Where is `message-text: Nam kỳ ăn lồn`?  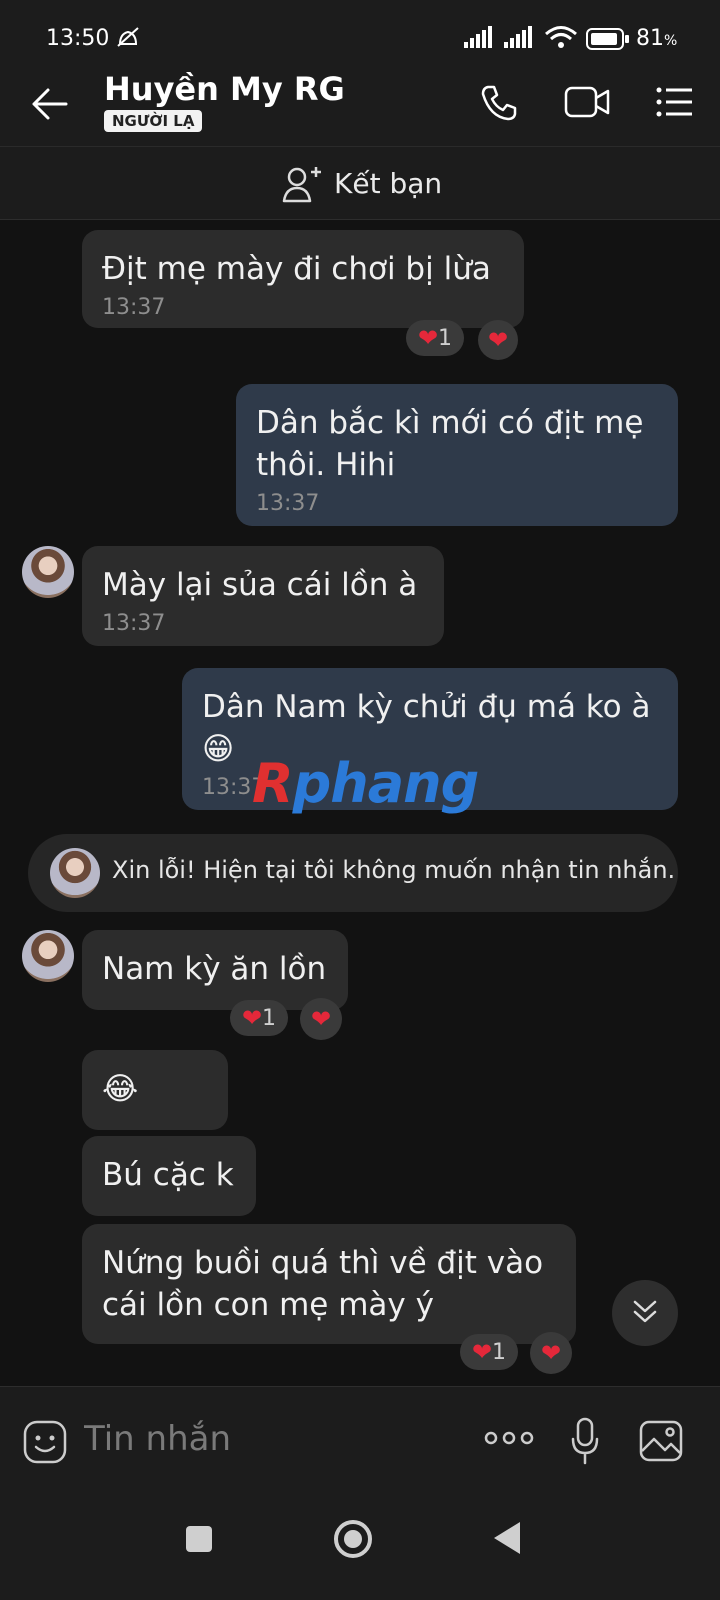 message-text: Nam kỳ ăn lồn is located at coordinates (214, 969).